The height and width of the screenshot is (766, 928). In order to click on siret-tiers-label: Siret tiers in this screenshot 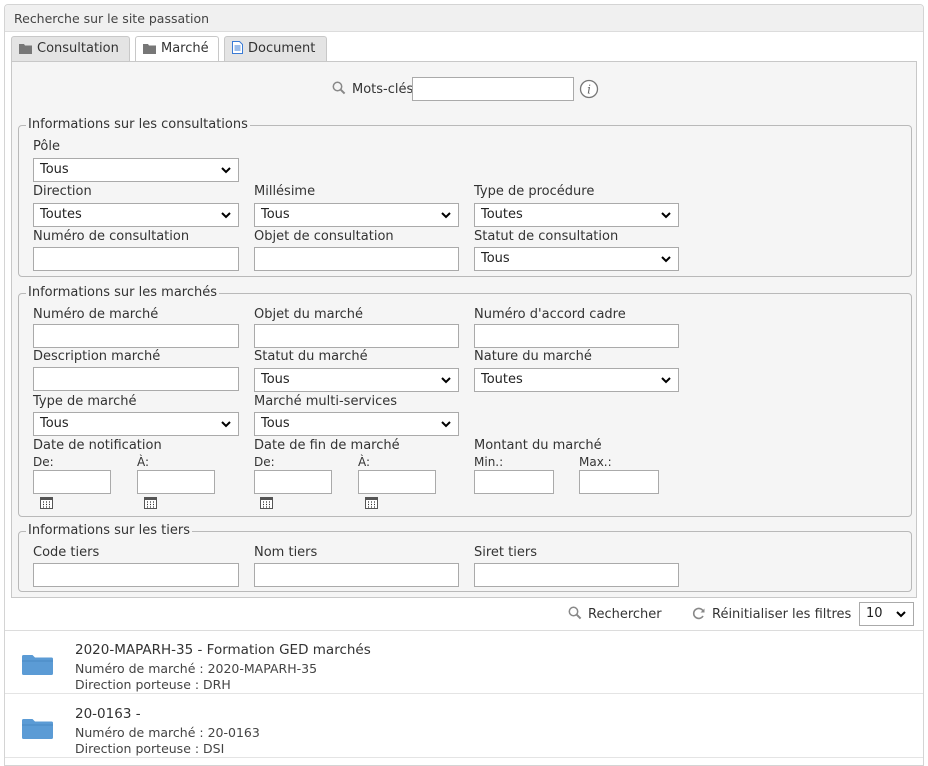, I will do `click(505, 552)`.